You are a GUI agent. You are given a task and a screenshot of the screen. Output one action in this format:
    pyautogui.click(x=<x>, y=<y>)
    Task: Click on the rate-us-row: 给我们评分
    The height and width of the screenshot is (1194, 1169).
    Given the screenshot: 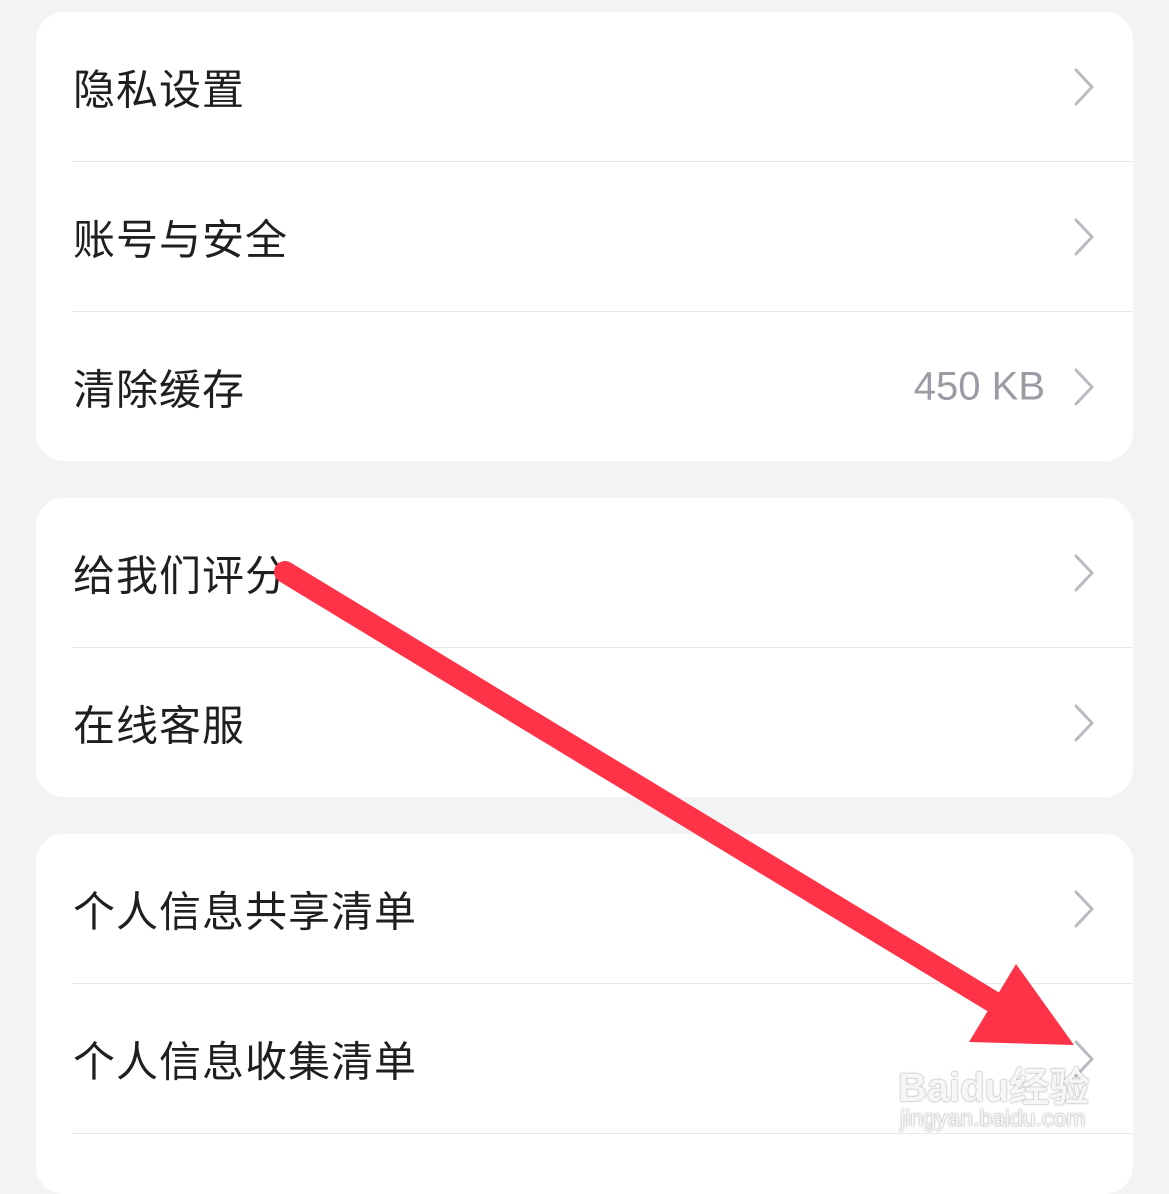 What is the action you would take?
    pyautogui.click(x=584, y=573)
    